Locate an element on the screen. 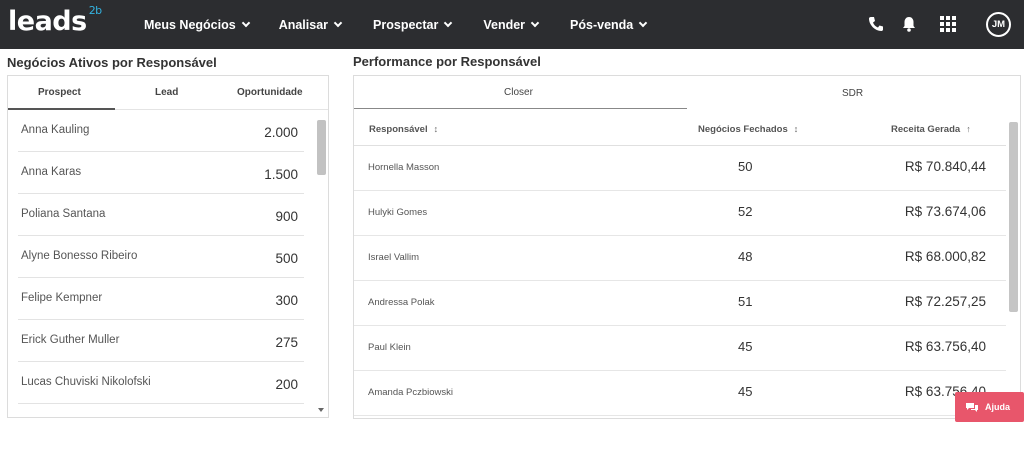 The image size is (1024, 456). sort-up-icon: ↑ is located at coordinates (968, 129).